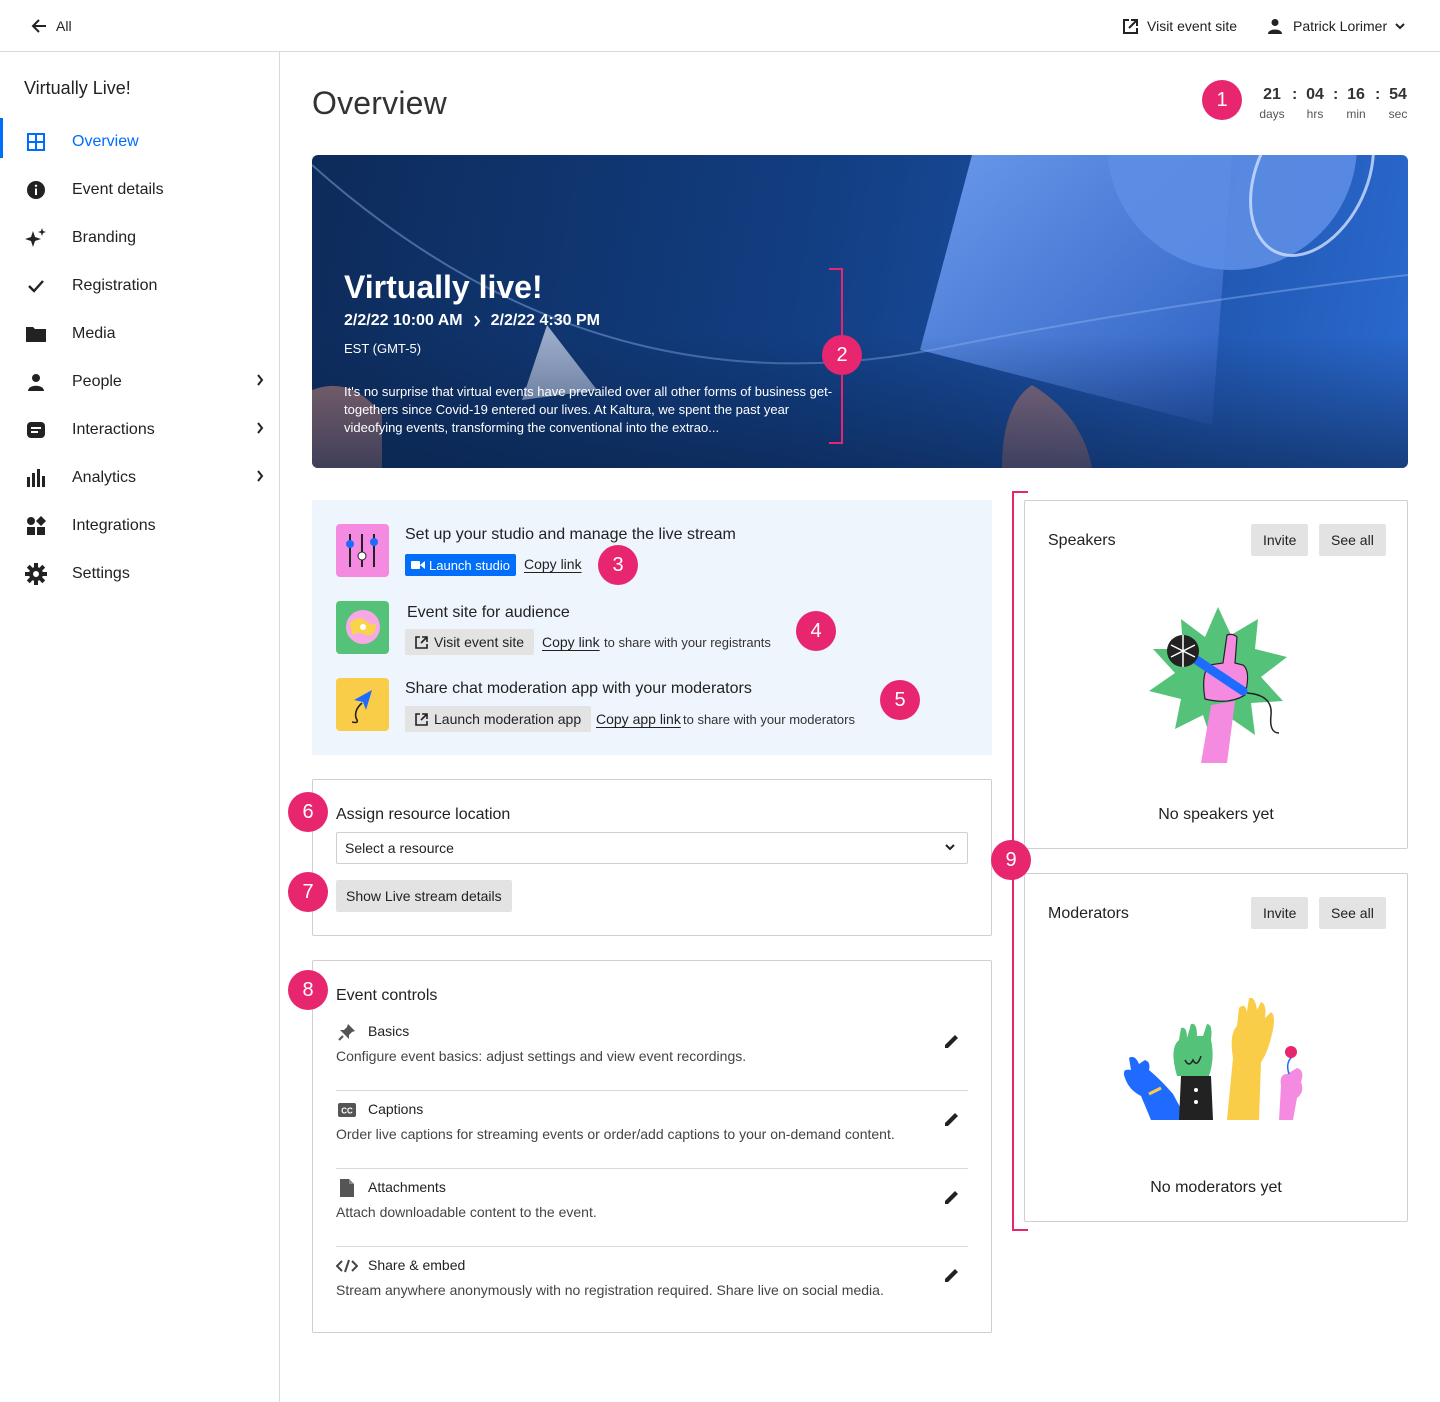 Image resolution: width=1440 pixels, height=1402 pixels. Describe the element at coordinates (36, 142) in the screenshot. I see `grid-icon` at that location.